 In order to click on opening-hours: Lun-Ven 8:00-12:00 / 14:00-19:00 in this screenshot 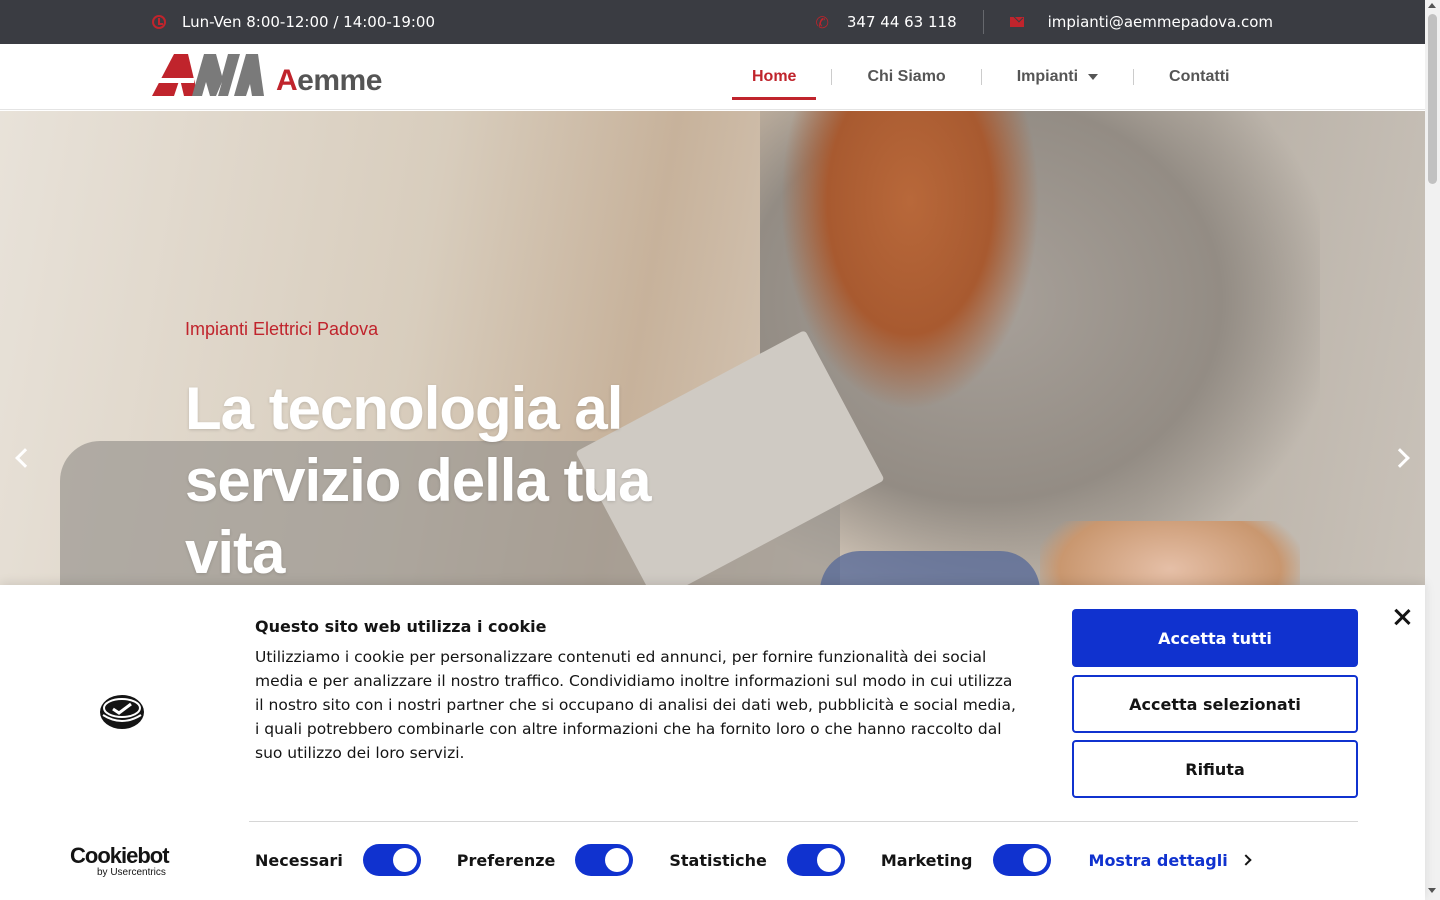, I will do `click(293, 22)`.